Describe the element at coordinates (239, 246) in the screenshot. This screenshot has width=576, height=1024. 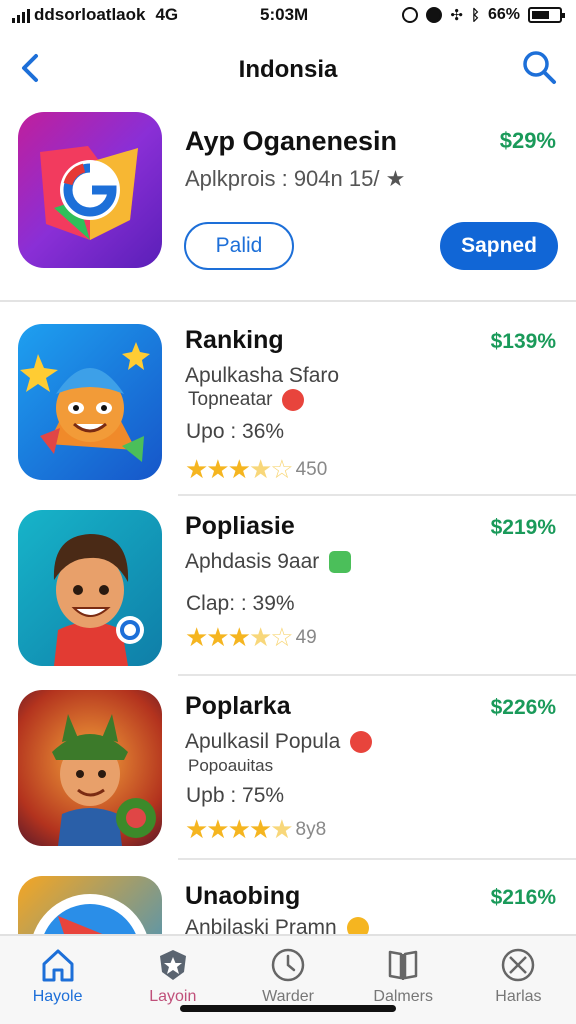
I see `paid-button: Palid` at that location.